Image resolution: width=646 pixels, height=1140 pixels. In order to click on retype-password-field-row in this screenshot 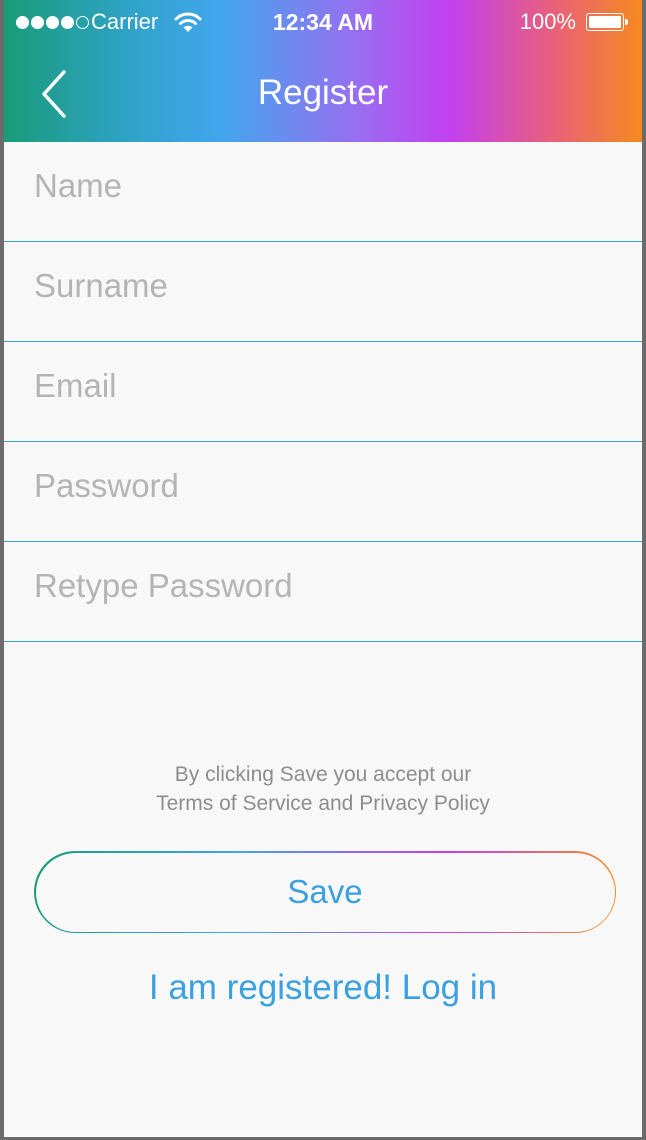, I will do `click(323, 592)`.